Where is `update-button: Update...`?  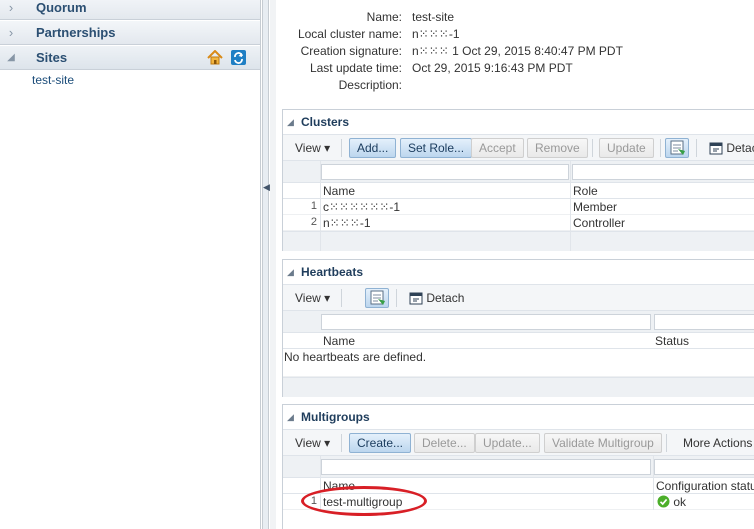 update-button: Update... is located at coordinates (507, 443).